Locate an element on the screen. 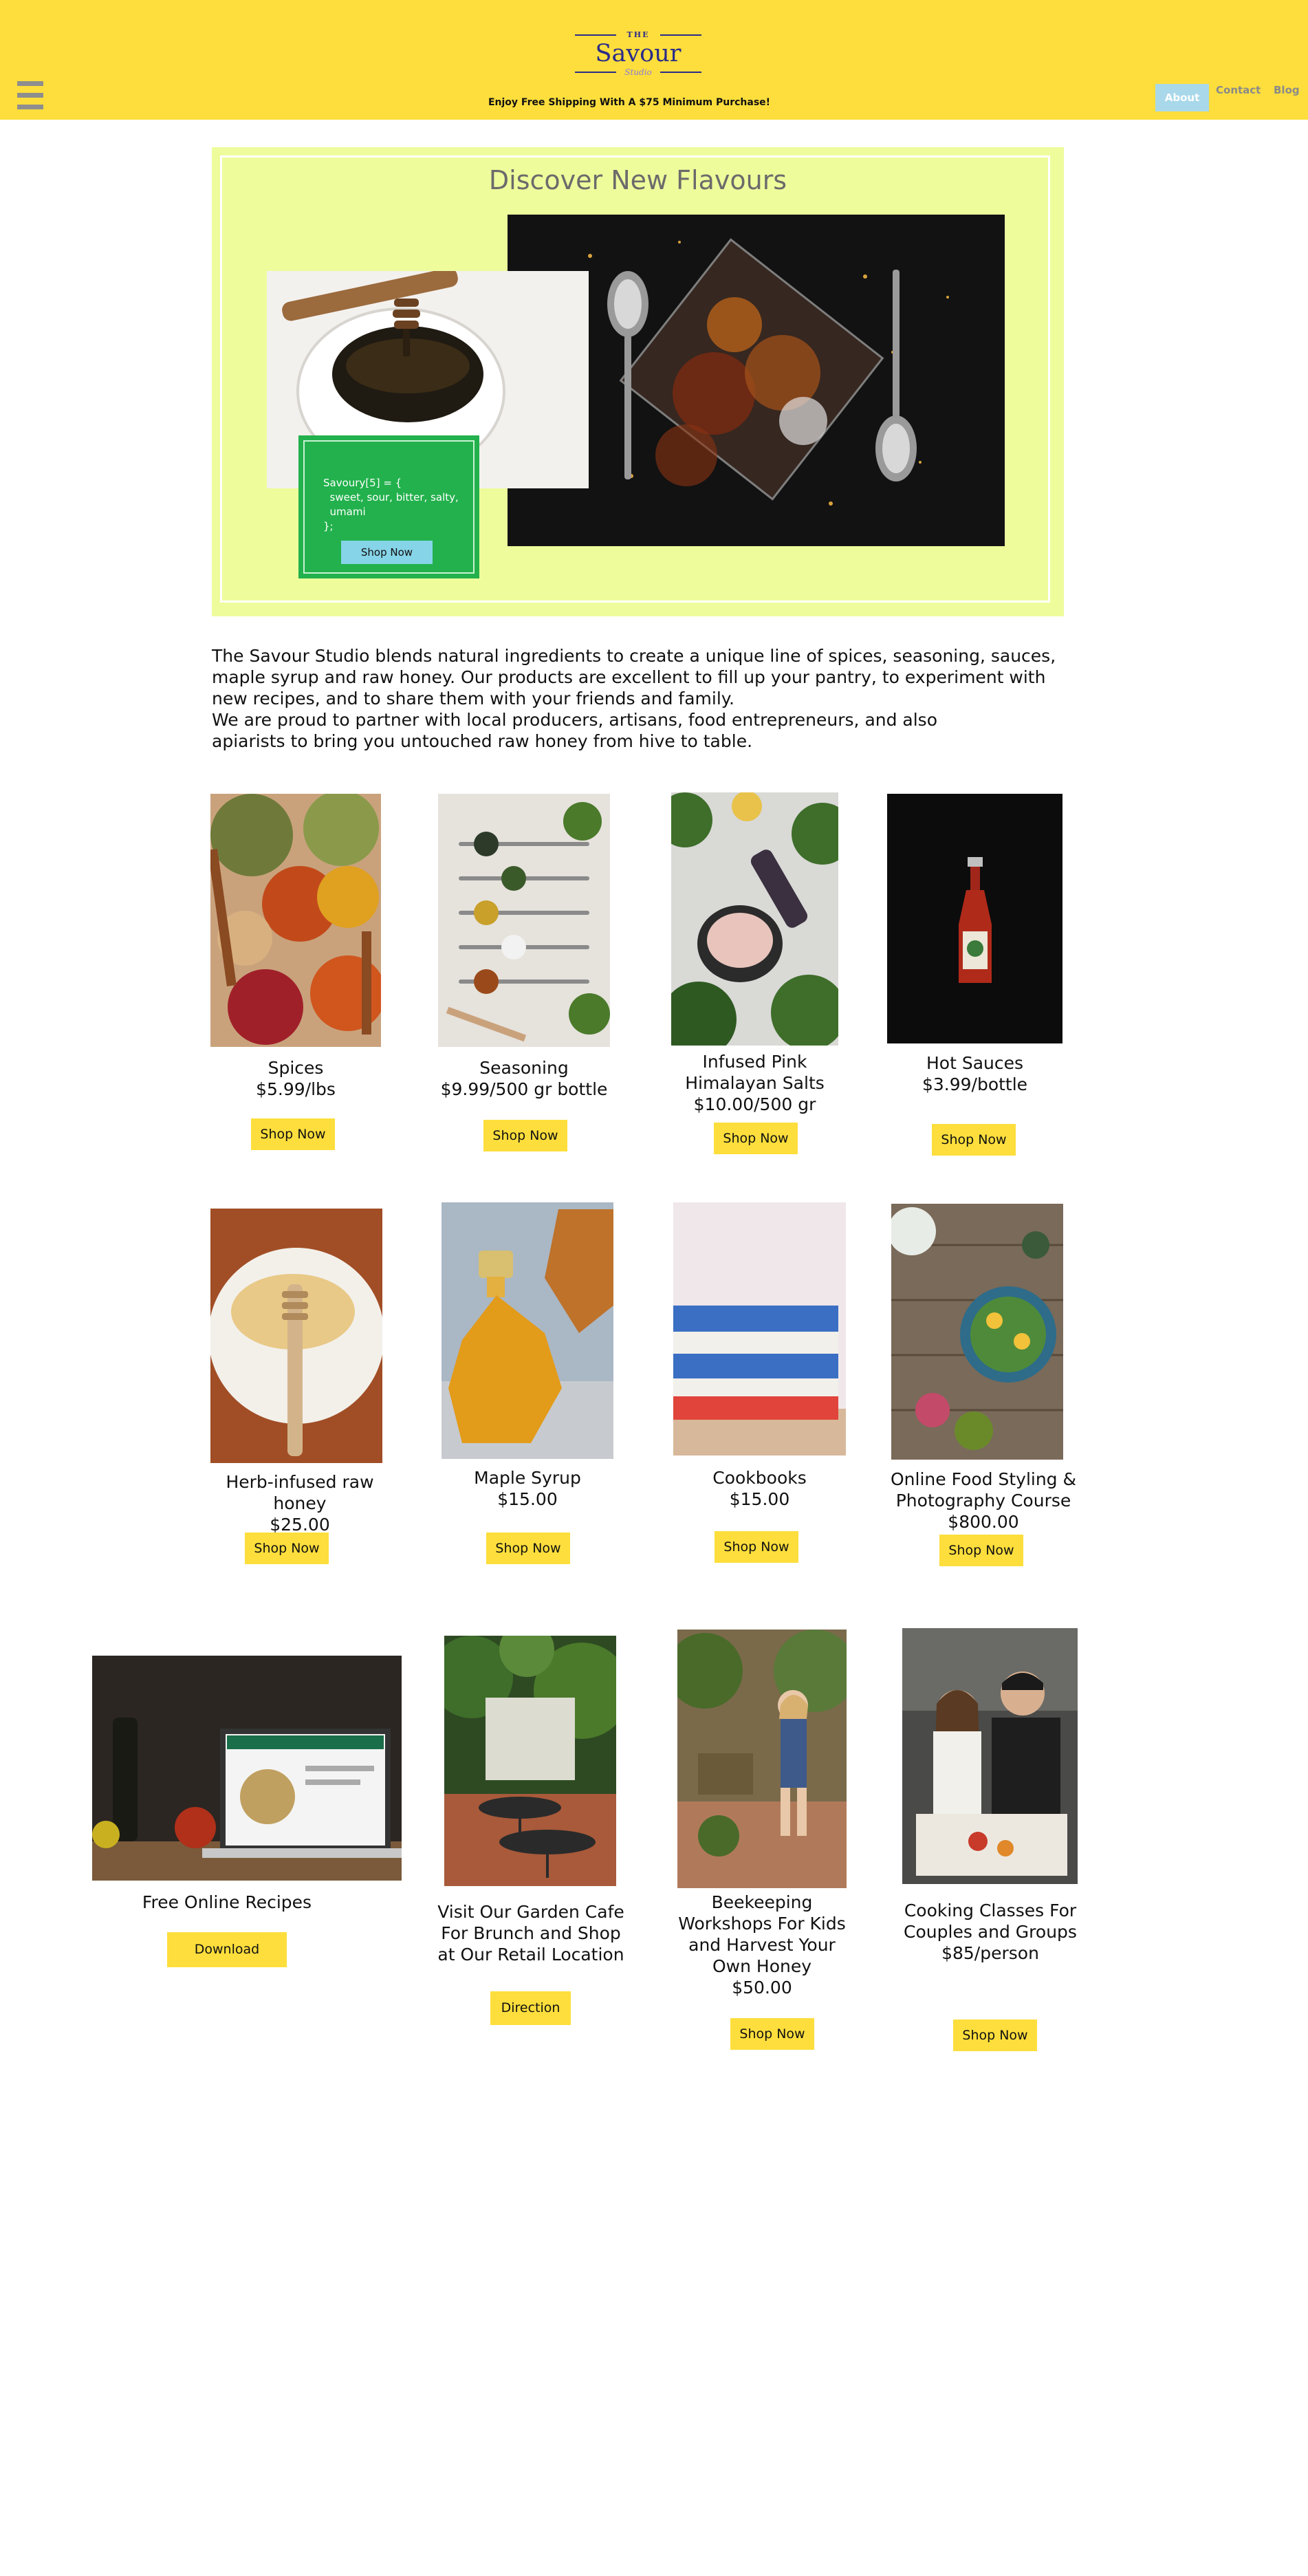  product-price: $800.00 is located at coordinates (984, 1522).